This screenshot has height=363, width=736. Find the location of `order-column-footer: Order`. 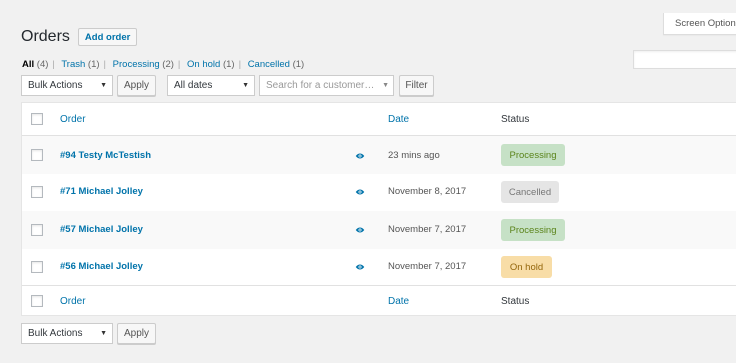

order-column-footer: Order is located at coordinates (73, 301).